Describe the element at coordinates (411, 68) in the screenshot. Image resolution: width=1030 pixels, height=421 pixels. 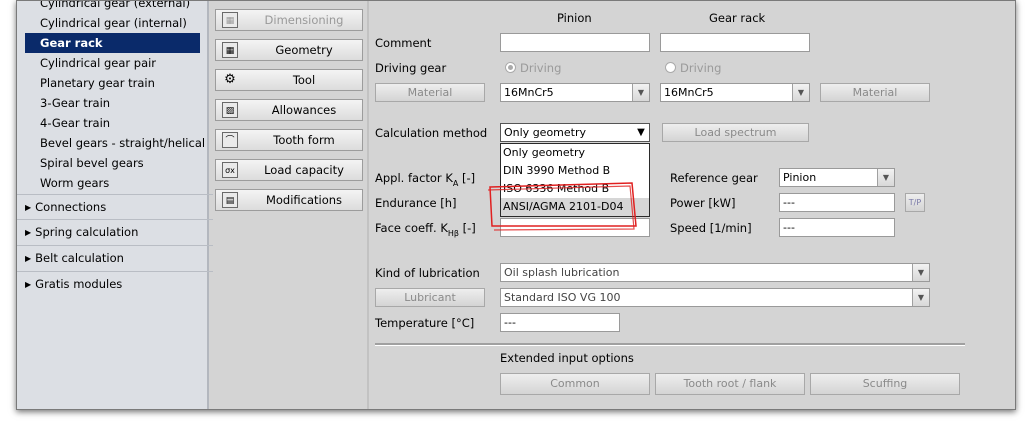
I see `driving-gear-label: Driving gear` at that location.